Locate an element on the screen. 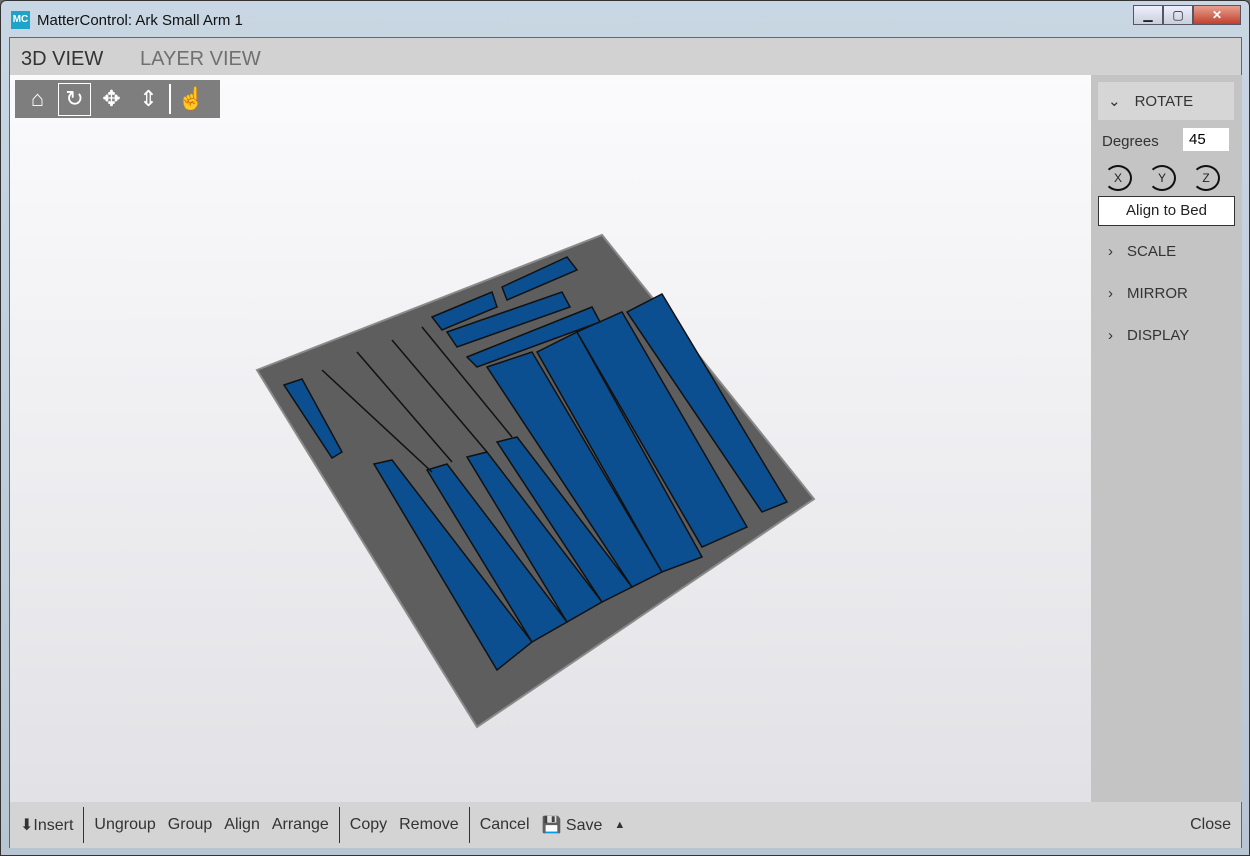  insert-icon: ⬇ is located at coordinates (27, 825).